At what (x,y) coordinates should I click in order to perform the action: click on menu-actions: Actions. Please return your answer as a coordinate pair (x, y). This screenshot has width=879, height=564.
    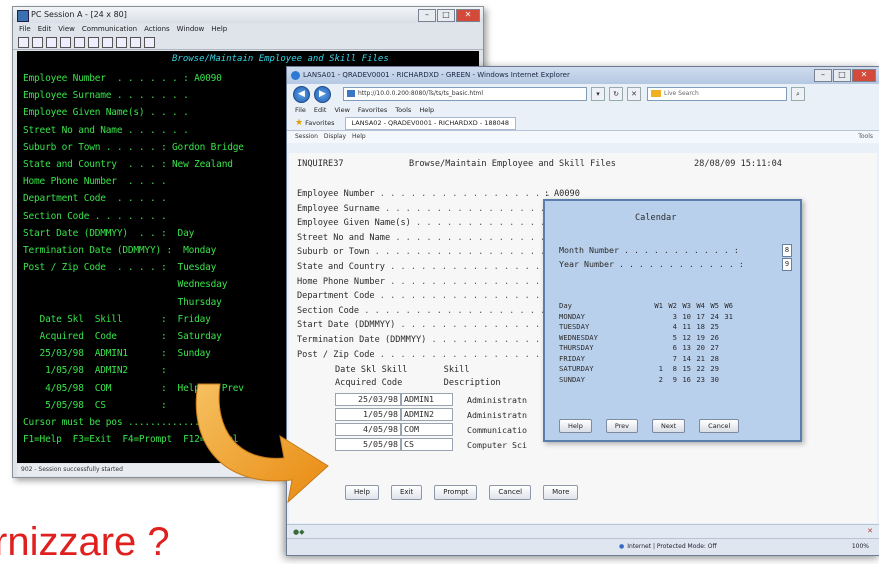
    Looking at the image, I should click on (157, 29).